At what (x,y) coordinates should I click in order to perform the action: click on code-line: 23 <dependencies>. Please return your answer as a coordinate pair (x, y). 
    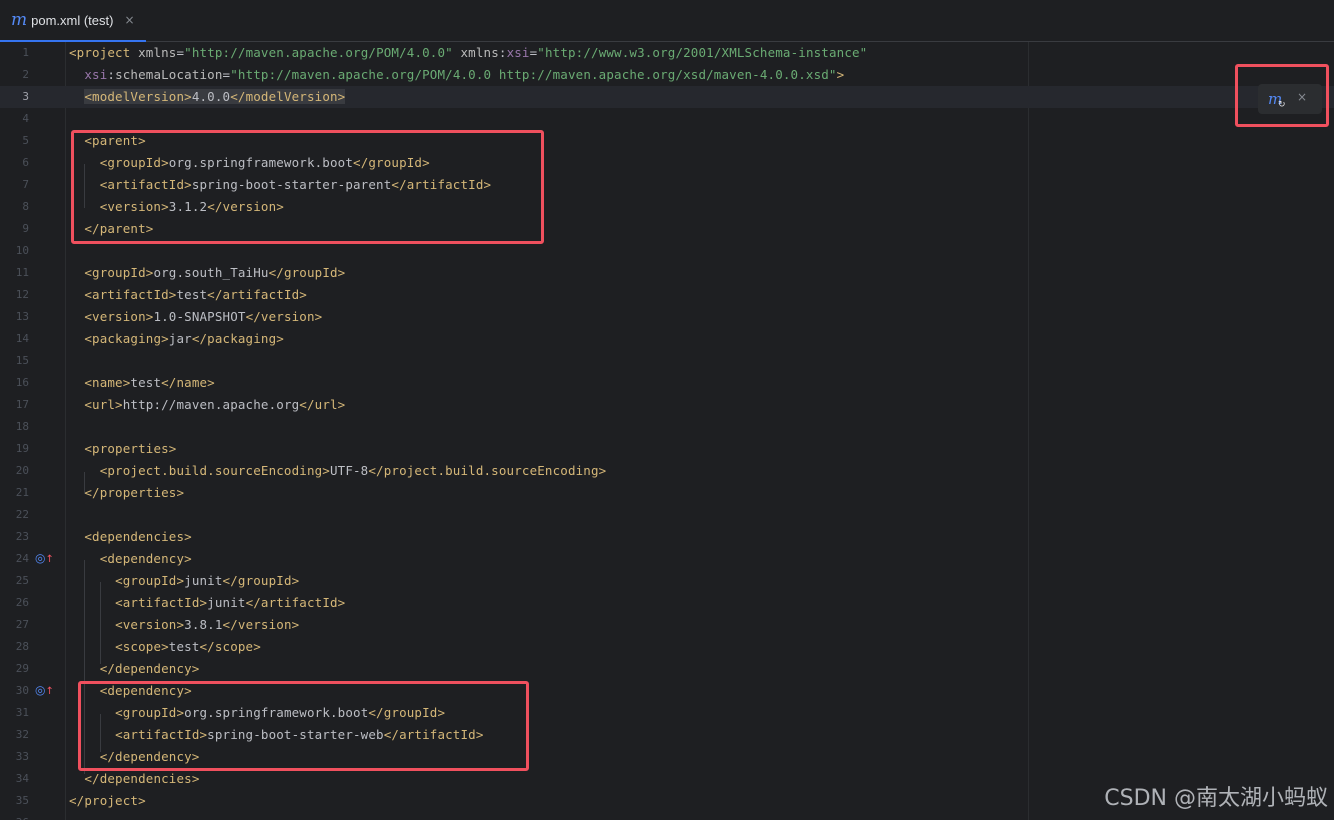
    Looking at the image, I should click on (667, 537).